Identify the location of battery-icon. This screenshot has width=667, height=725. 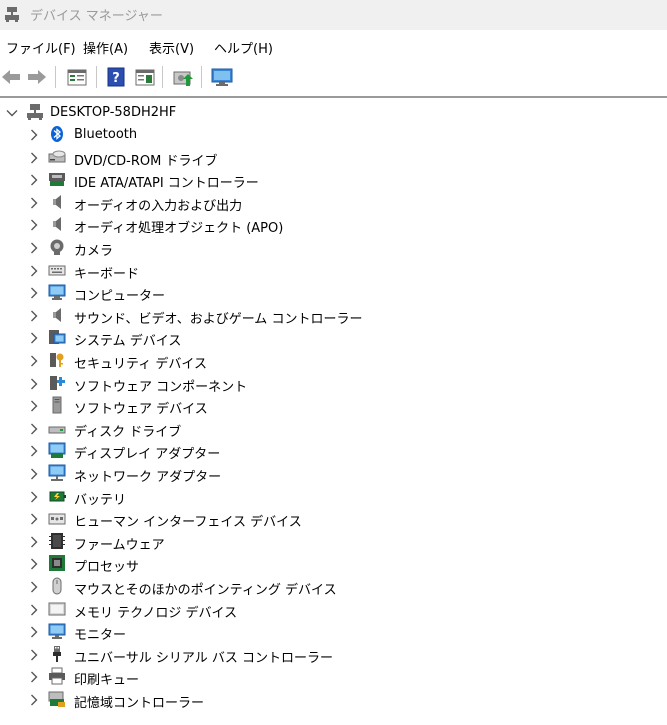
(57, 496).